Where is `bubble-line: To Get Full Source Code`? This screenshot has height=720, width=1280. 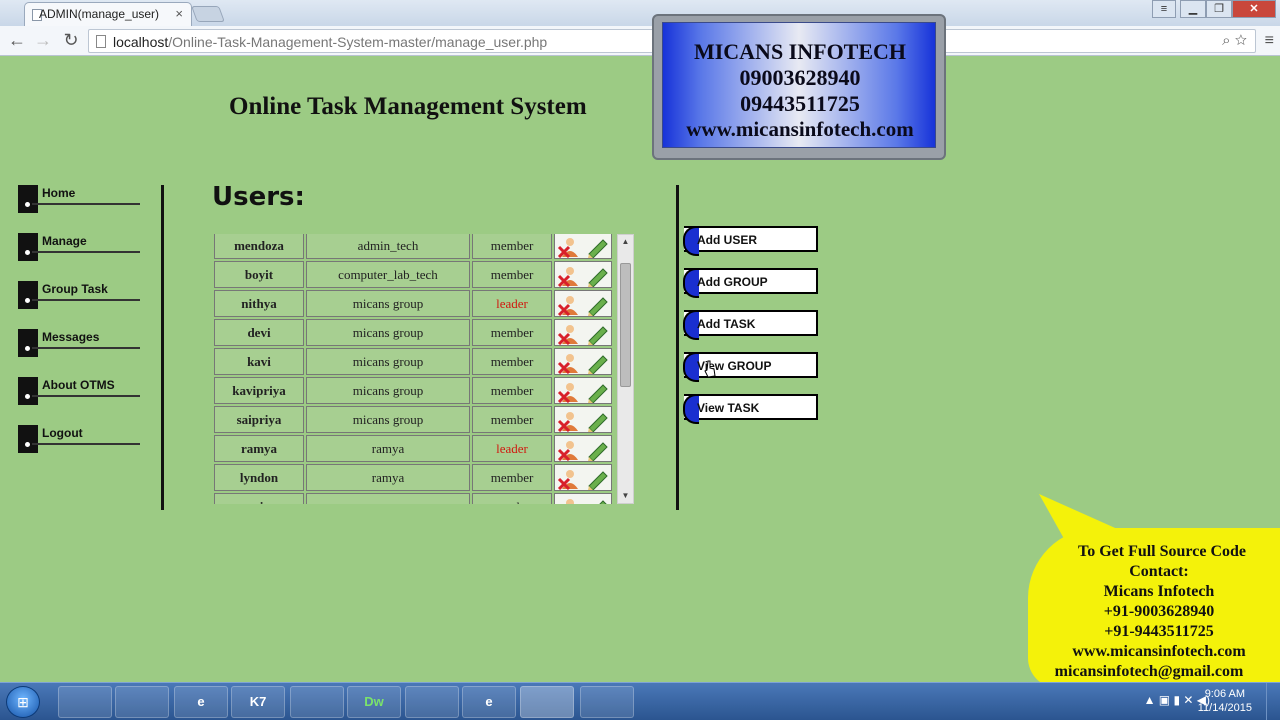
bubble-line: To Get Full Source Code is located at coordinates (1161, 551).